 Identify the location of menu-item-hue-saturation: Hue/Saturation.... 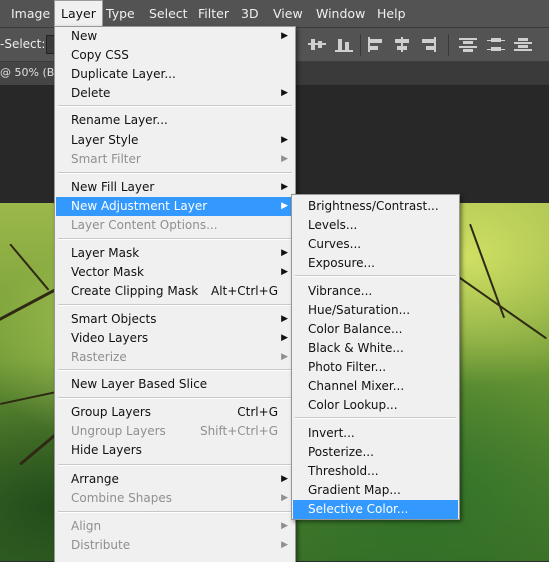
(375, 310).